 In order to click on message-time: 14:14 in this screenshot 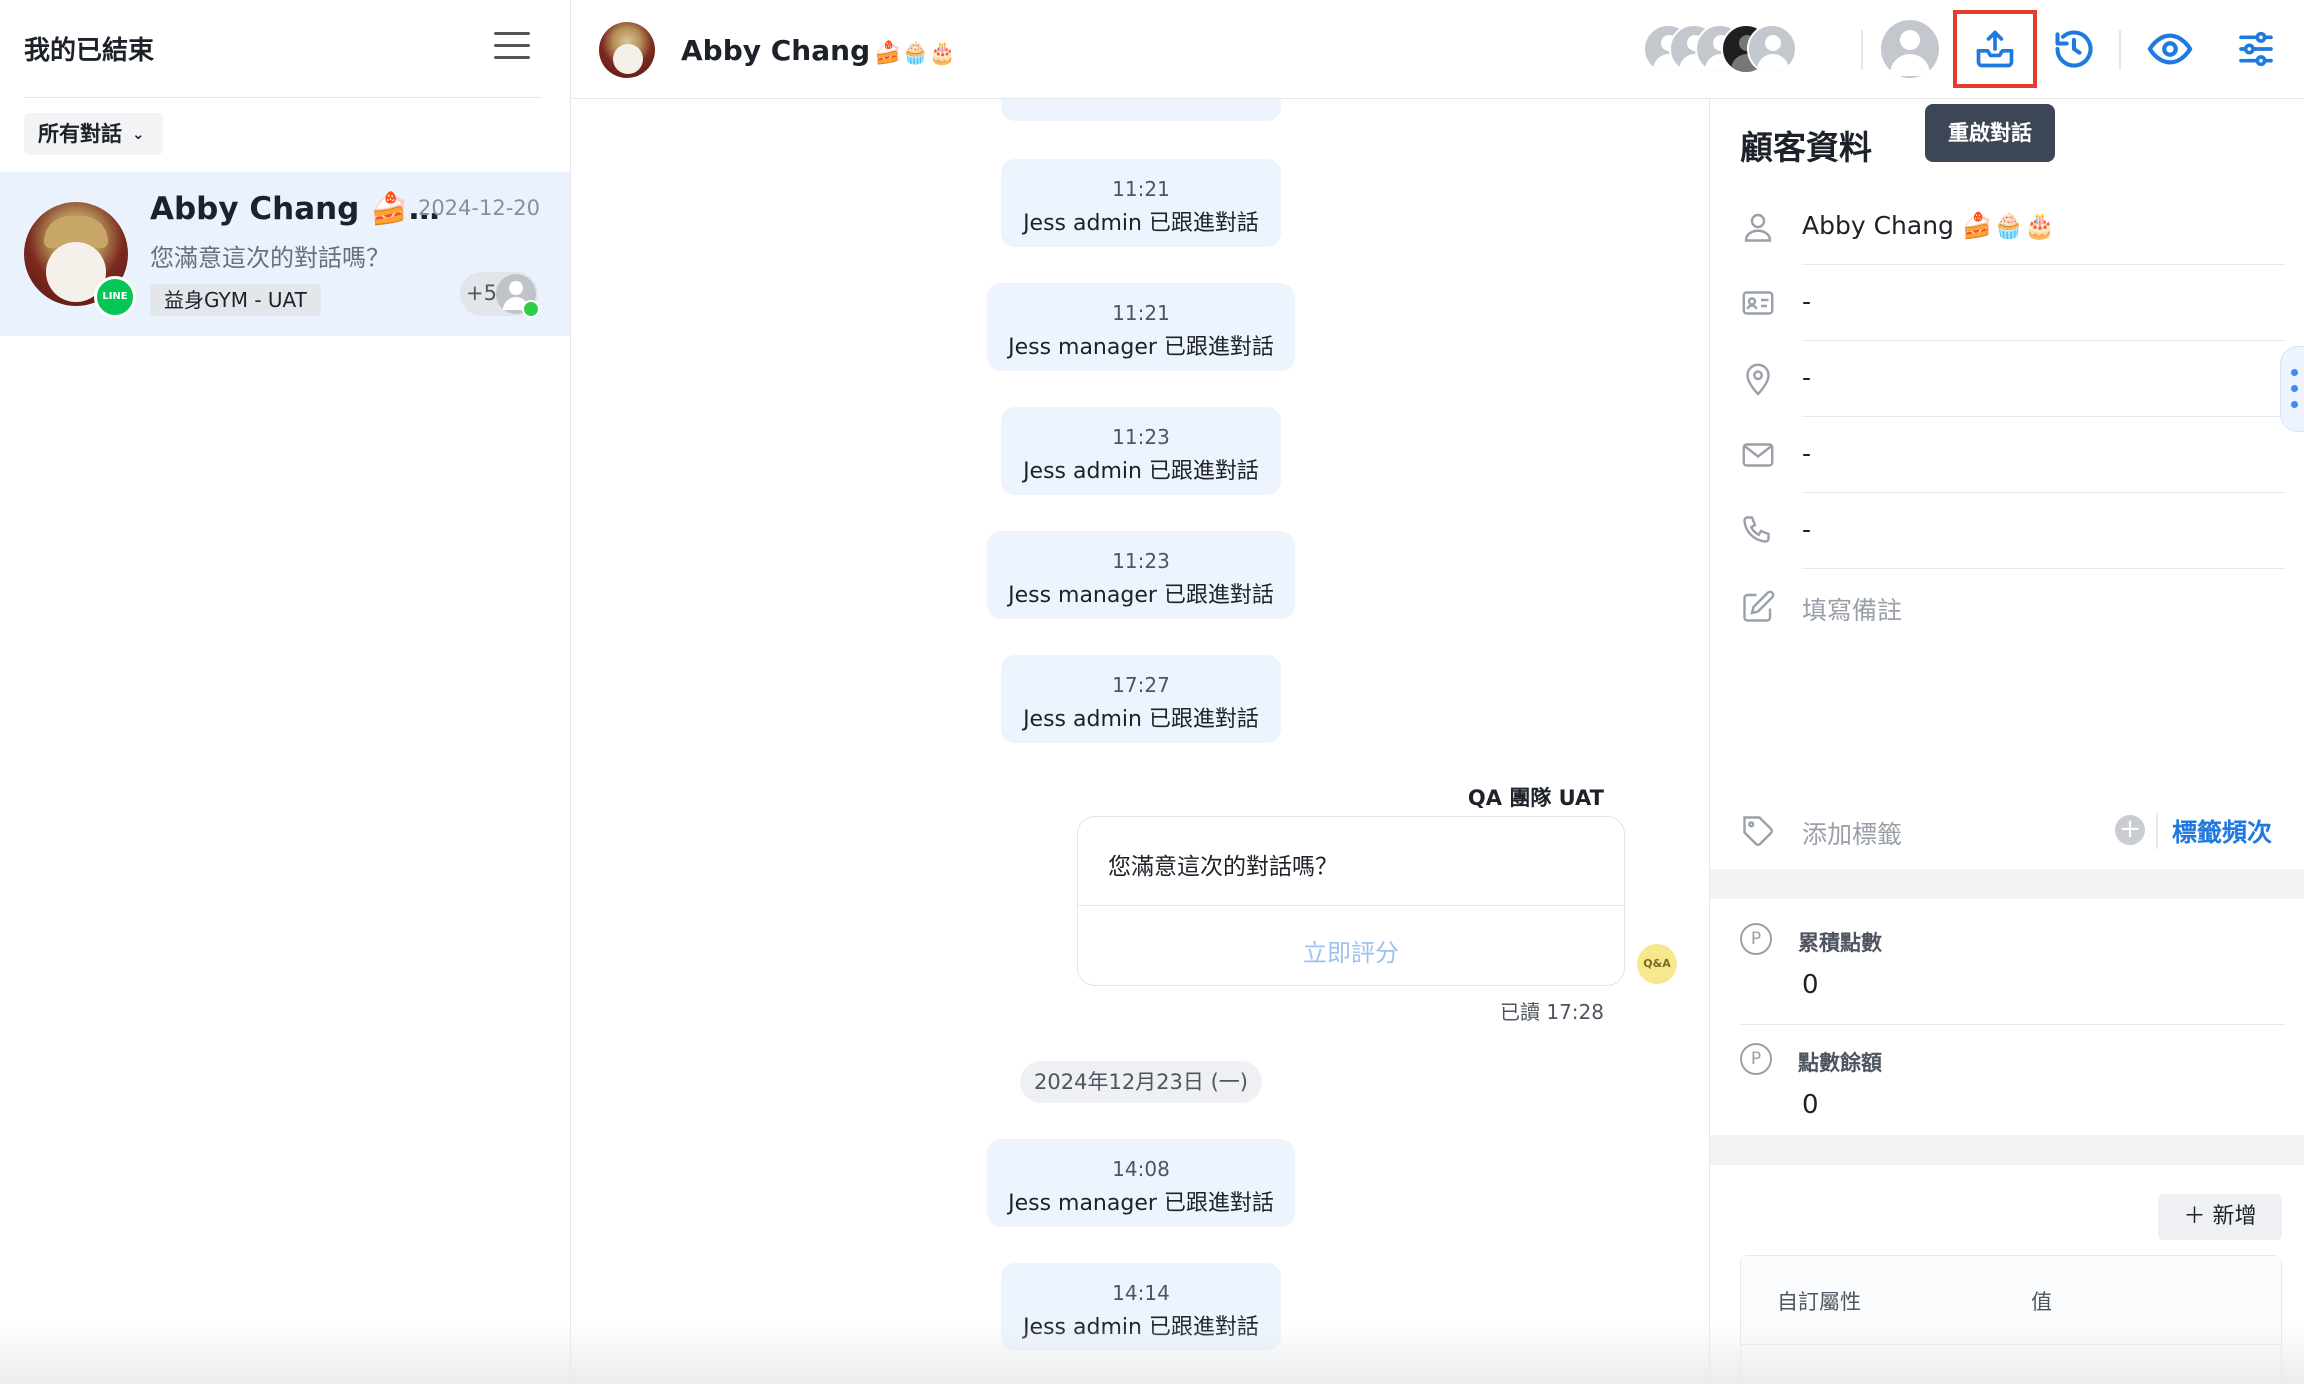, I will do `click(1141, 1293)`.